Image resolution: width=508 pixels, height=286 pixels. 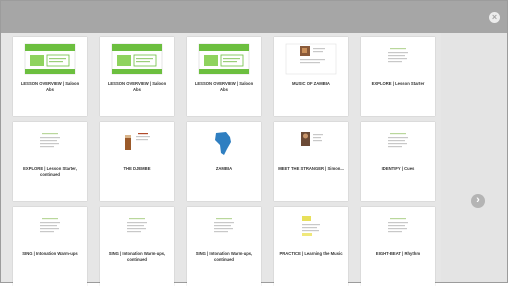 I want to click on slide-card-title: PRACTICE | Learning the Music, so click(x=311, y=253).